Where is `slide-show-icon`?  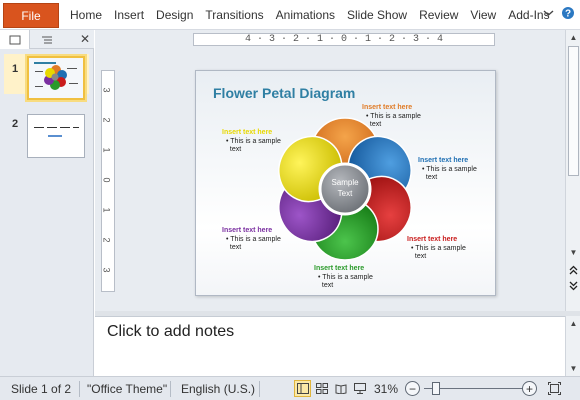
slide-show-icon is located at coordinates (359, 388).